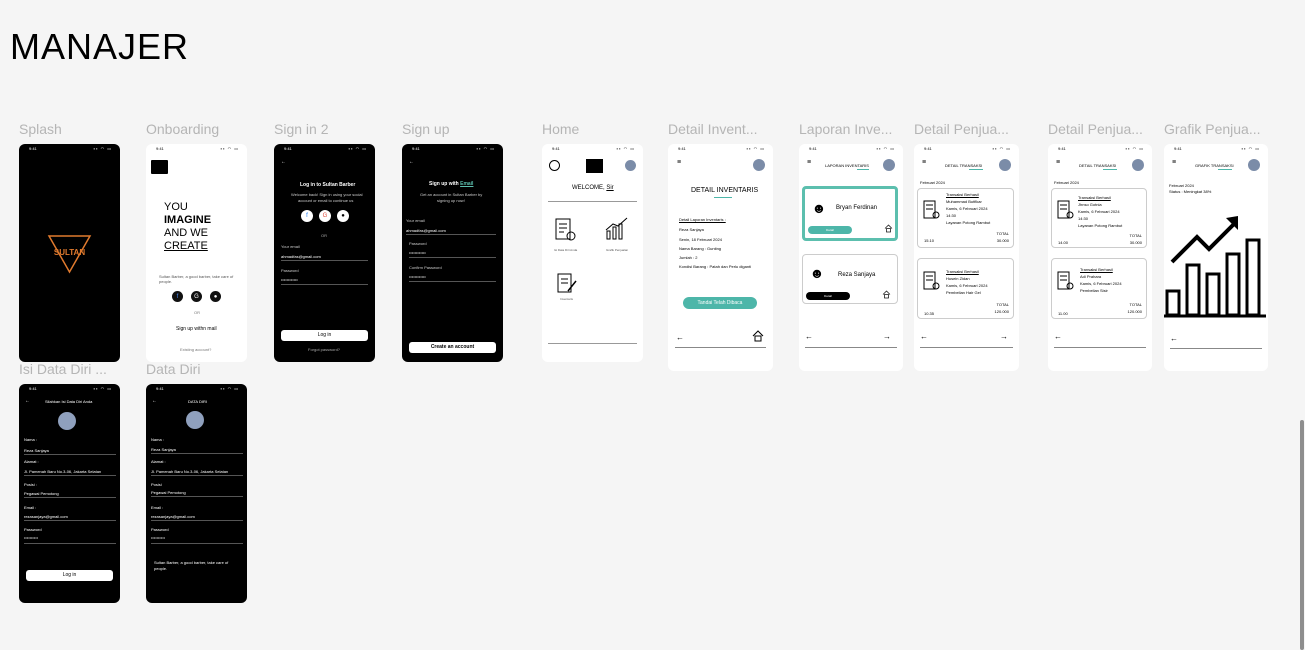 The height and width of the screenshot is (650, 1305). What do you see at coordinates (565, 230) in the screenshot?
I see `form-document-icon` at bounding box center [565, 230].